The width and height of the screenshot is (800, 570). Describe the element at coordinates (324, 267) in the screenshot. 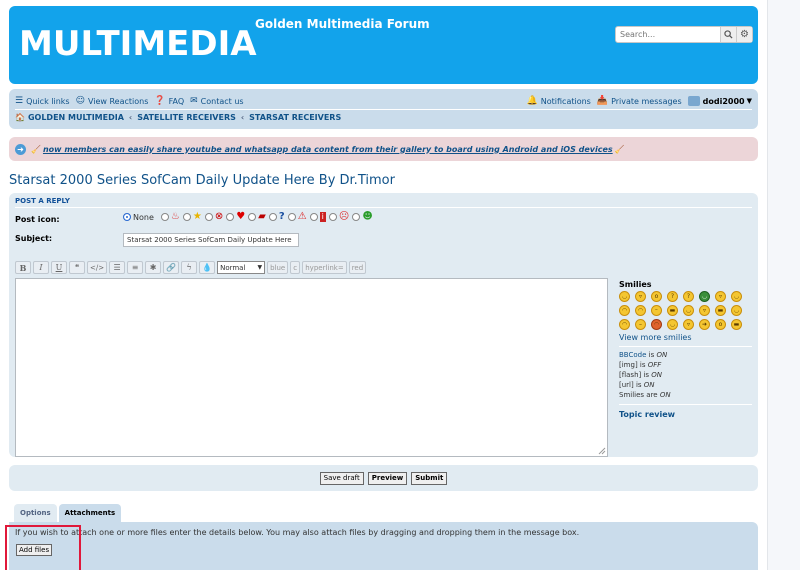

I see `hyperlink-button: hyperlink=` at that location.